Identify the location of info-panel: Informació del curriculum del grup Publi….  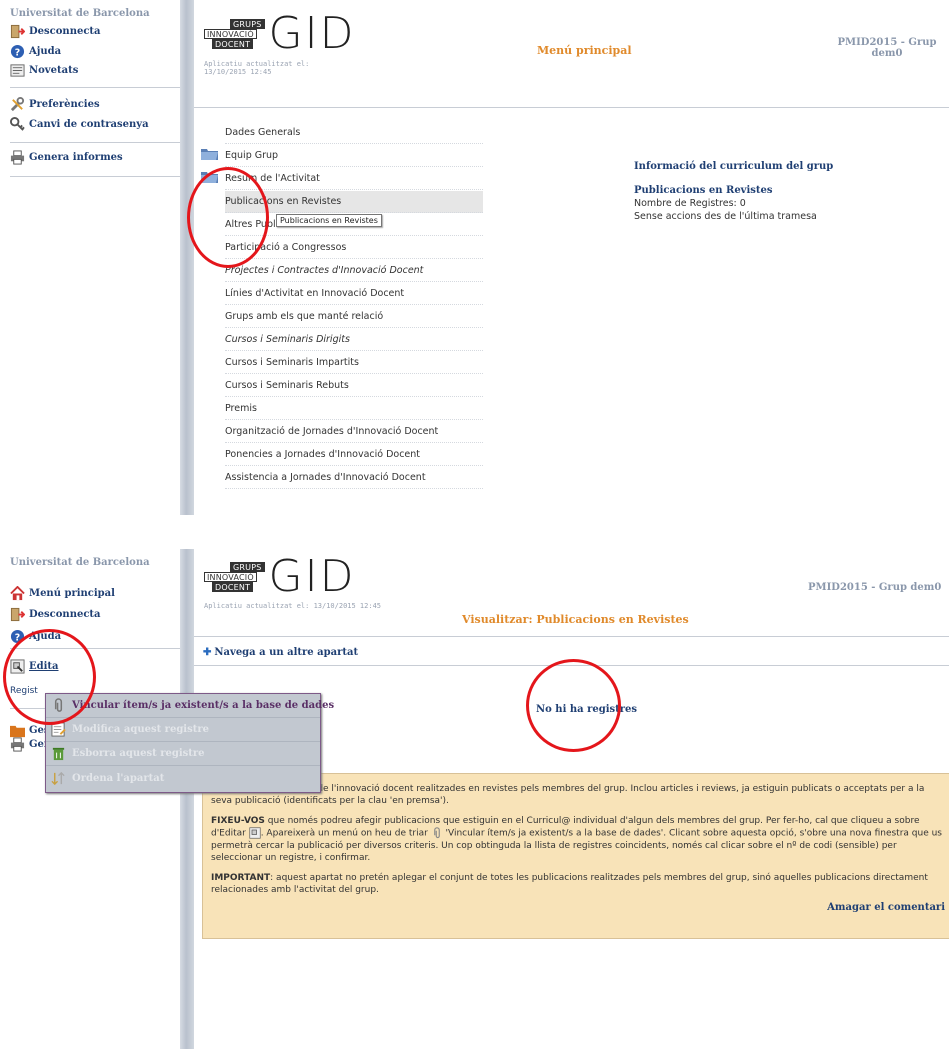
(733, 191).